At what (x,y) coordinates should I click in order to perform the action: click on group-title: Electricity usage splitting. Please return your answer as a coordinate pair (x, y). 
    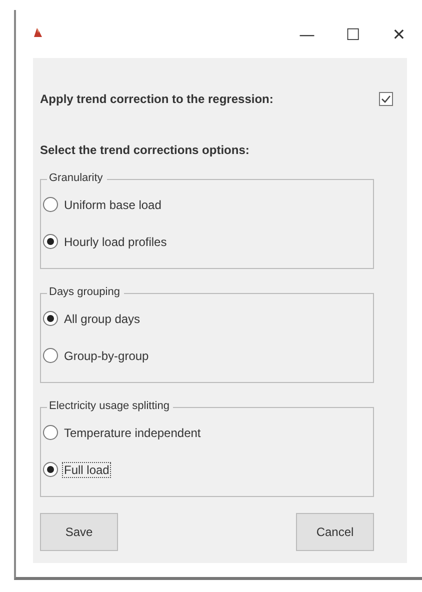
    Looking at the image, I should click on (110, 406).